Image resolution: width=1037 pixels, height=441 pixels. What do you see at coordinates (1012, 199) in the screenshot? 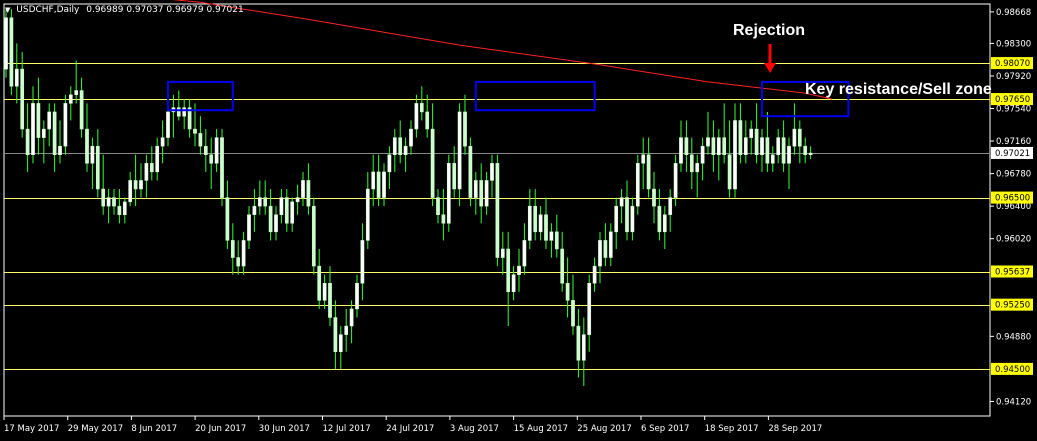
I see `level-label: 0.96500` at bounding box center [1012, 199].